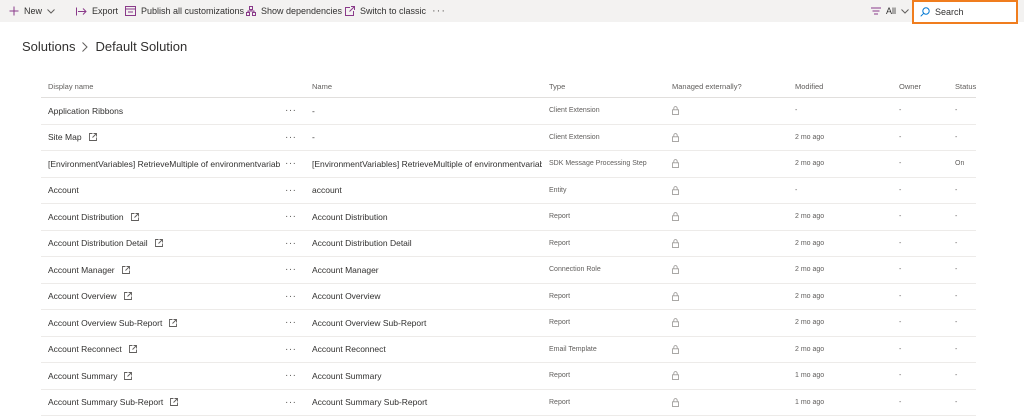 The width and height of the screenshot is (1024, 416). Describe the element at coordinates (164, 376) in the screenshot. I see `display-name-cell: Account Summary` at that location.